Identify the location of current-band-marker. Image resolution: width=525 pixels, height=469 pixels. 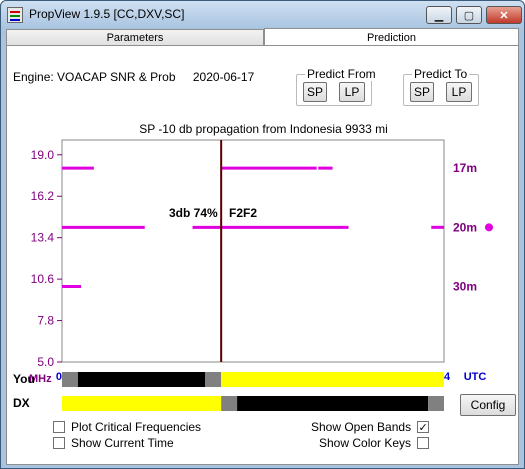
(489, 227).